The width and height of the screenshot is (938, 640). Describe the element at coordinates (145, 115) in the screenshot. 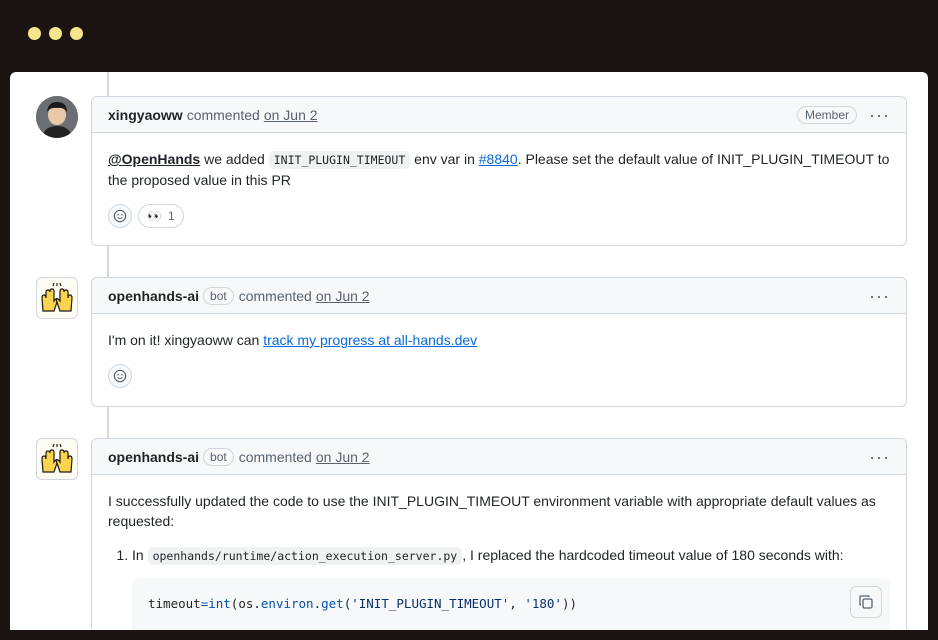

I see `comment-author: xingyaoww` at that location.